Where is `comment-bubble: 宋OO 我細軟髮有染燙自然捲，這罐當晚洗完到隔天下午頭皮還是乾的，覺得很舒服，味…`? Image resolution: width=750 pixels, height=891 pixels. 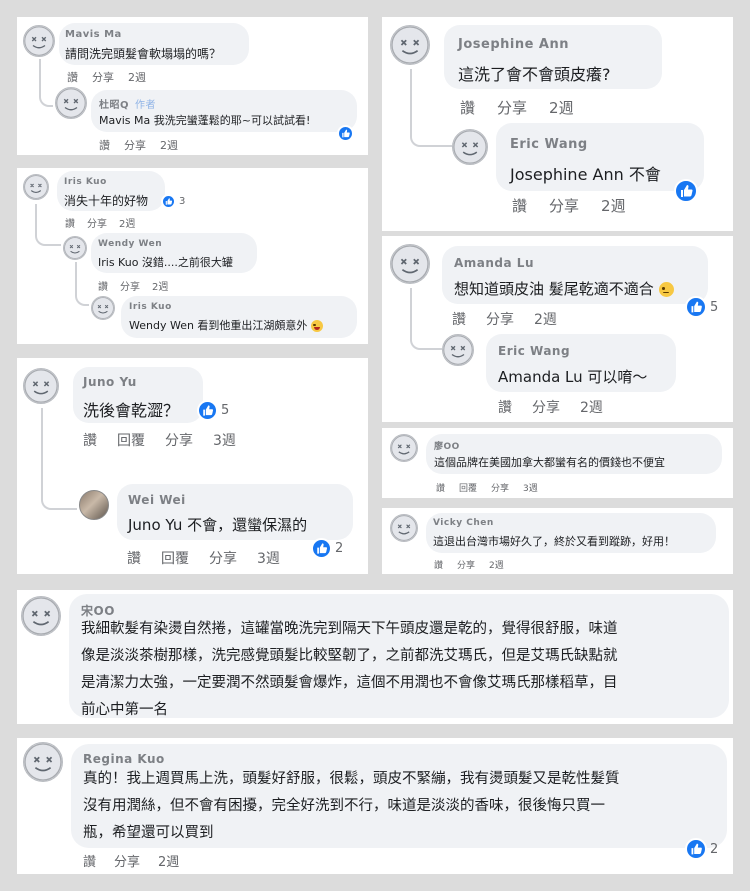
comment-bubble: 宋OO 我細軟髮有染燙自然捲，這罐當晚洗完到隔天下午頭皮還是乾的，覺得很舒服，味… is located at coordinates (399, 656).